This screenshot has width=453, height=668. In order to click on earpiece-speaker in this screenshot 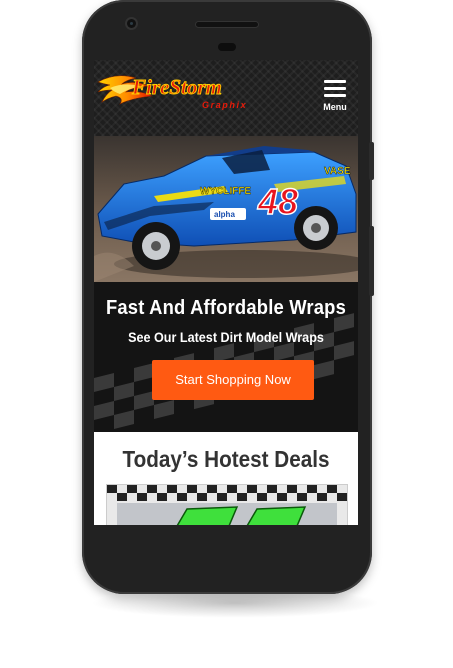, I will do `click(227, 24)`.